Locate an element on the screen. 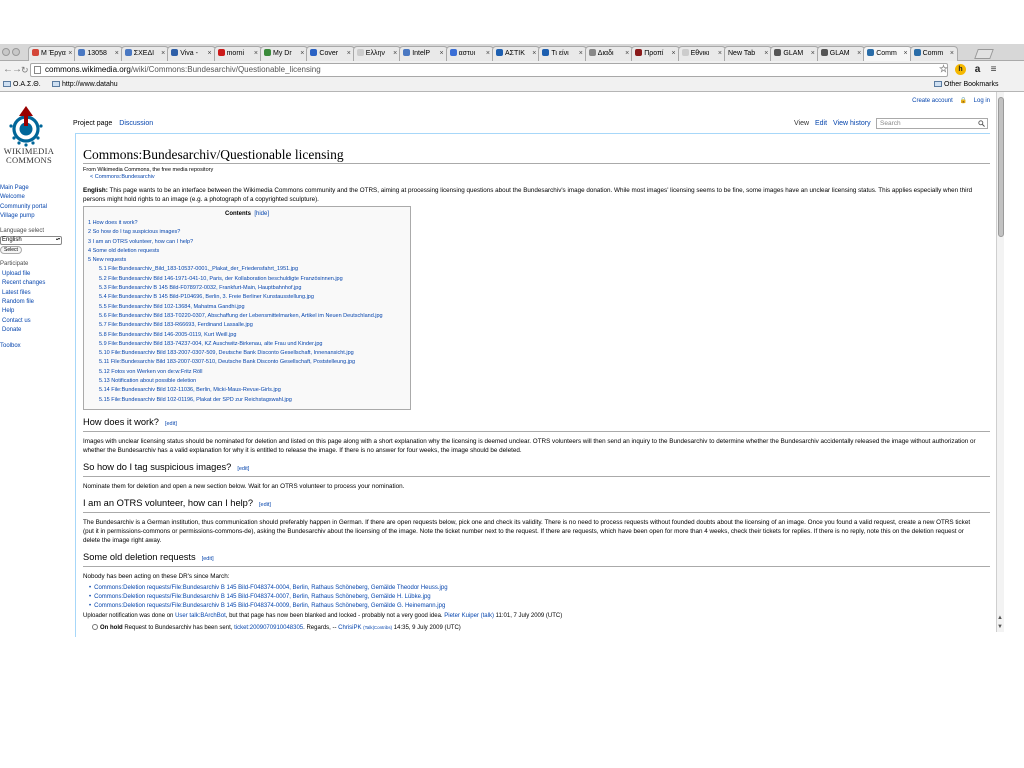 The height and width of the screenshot is (768, 1024). window-minimize-button is located at coordinates (16, 52).